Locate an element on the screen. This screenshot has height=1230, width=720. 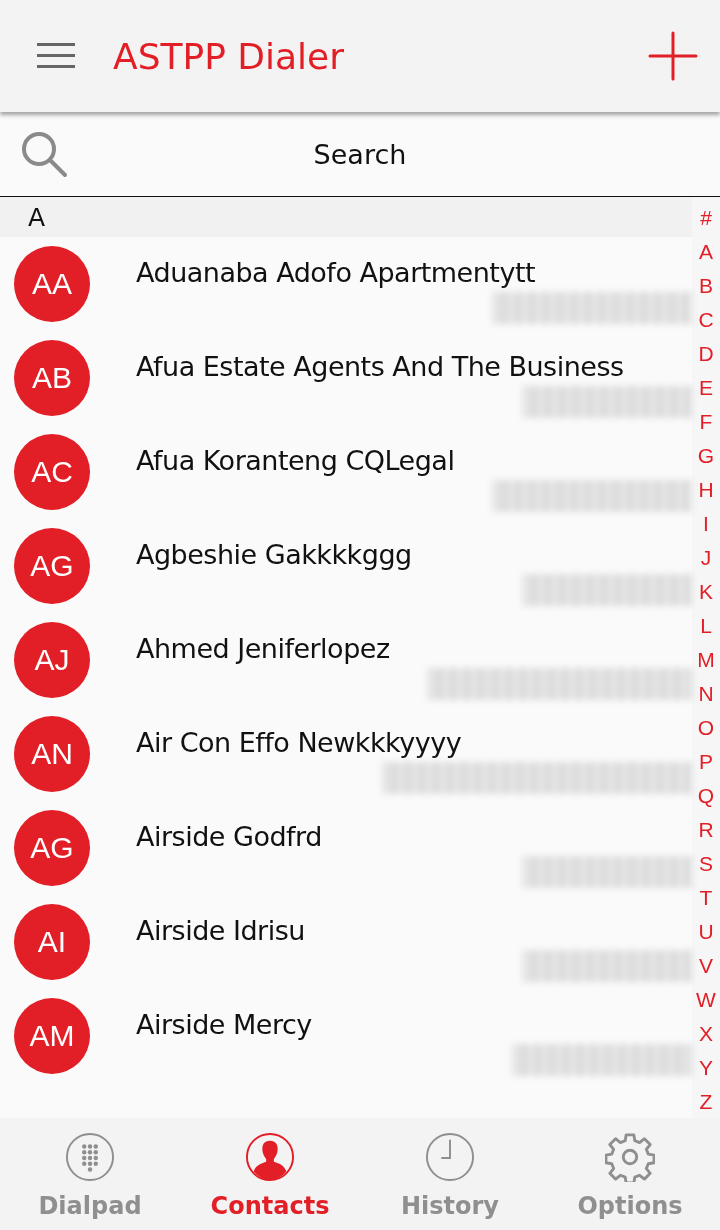
index-letter: V is located at coordinates (706, 966).